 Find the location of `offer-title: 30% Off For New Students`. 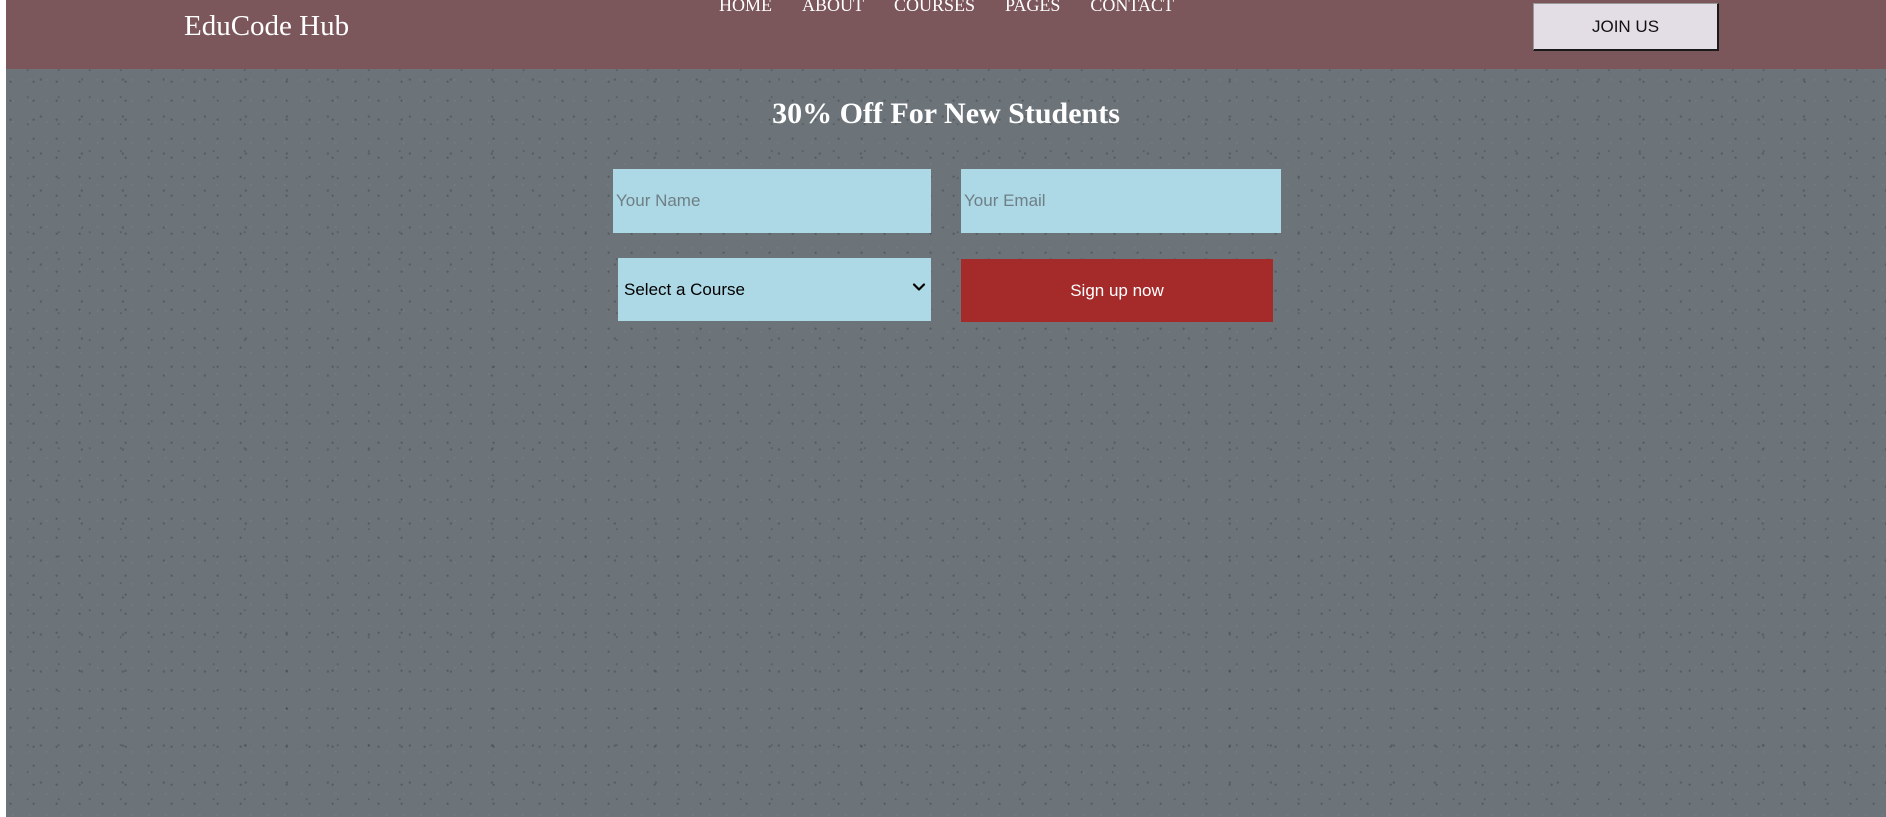

offer-title: 30% Off For New Students is located at coordinates (946, 113).